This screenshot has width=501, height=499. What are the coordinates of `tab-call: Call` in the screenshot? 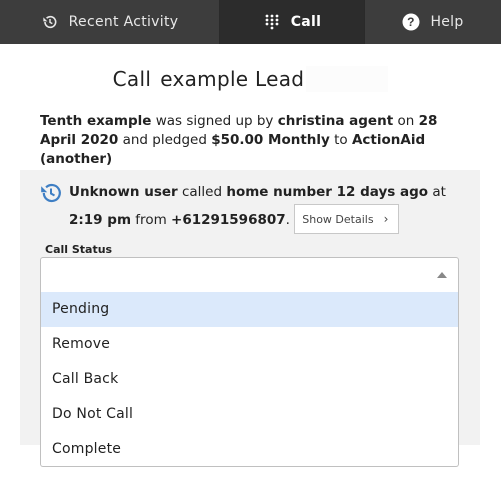 It's located at (292, 22).